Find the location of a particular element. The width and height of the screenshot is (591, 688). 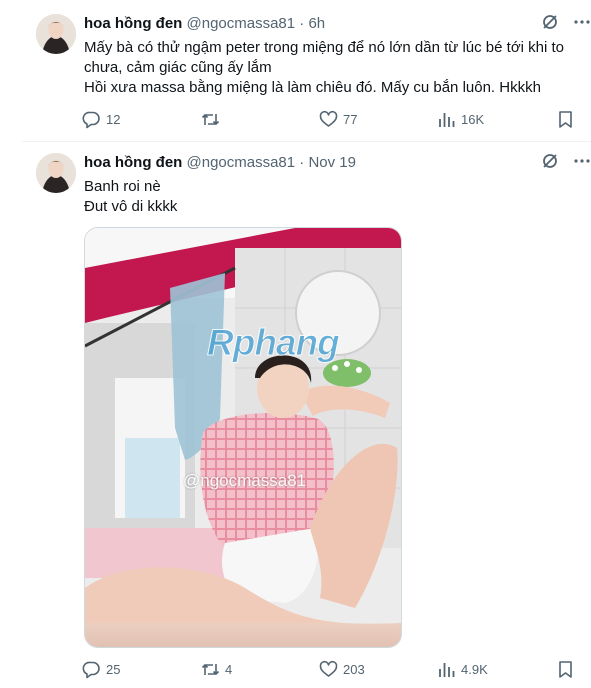

tweet-text-line: Banh roi nè is located at coordinates (122, 186).